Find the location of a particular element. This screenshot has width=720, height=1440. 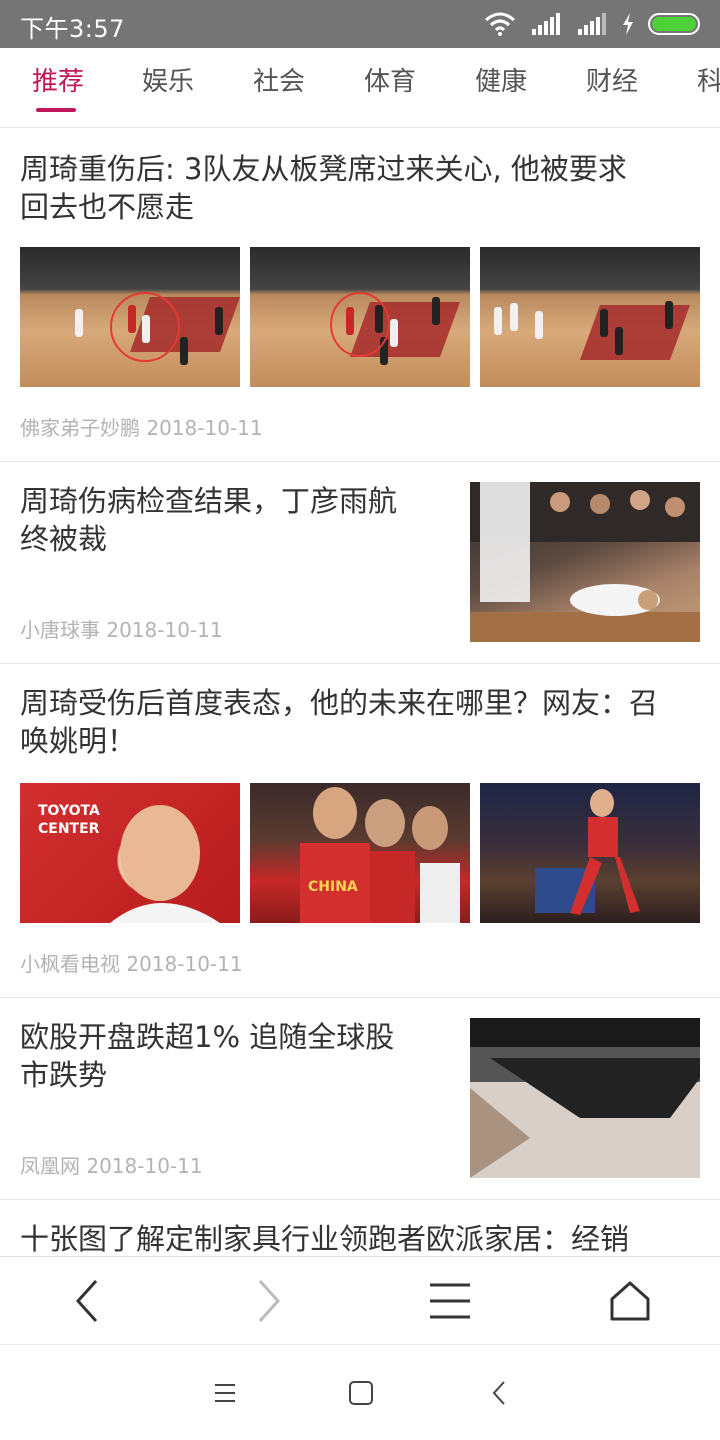

news-item: 欧股开盘跌超1% 追随全球股 市跌势 凤凰网 2018-10-11 is located at coordinates (360, 1099).